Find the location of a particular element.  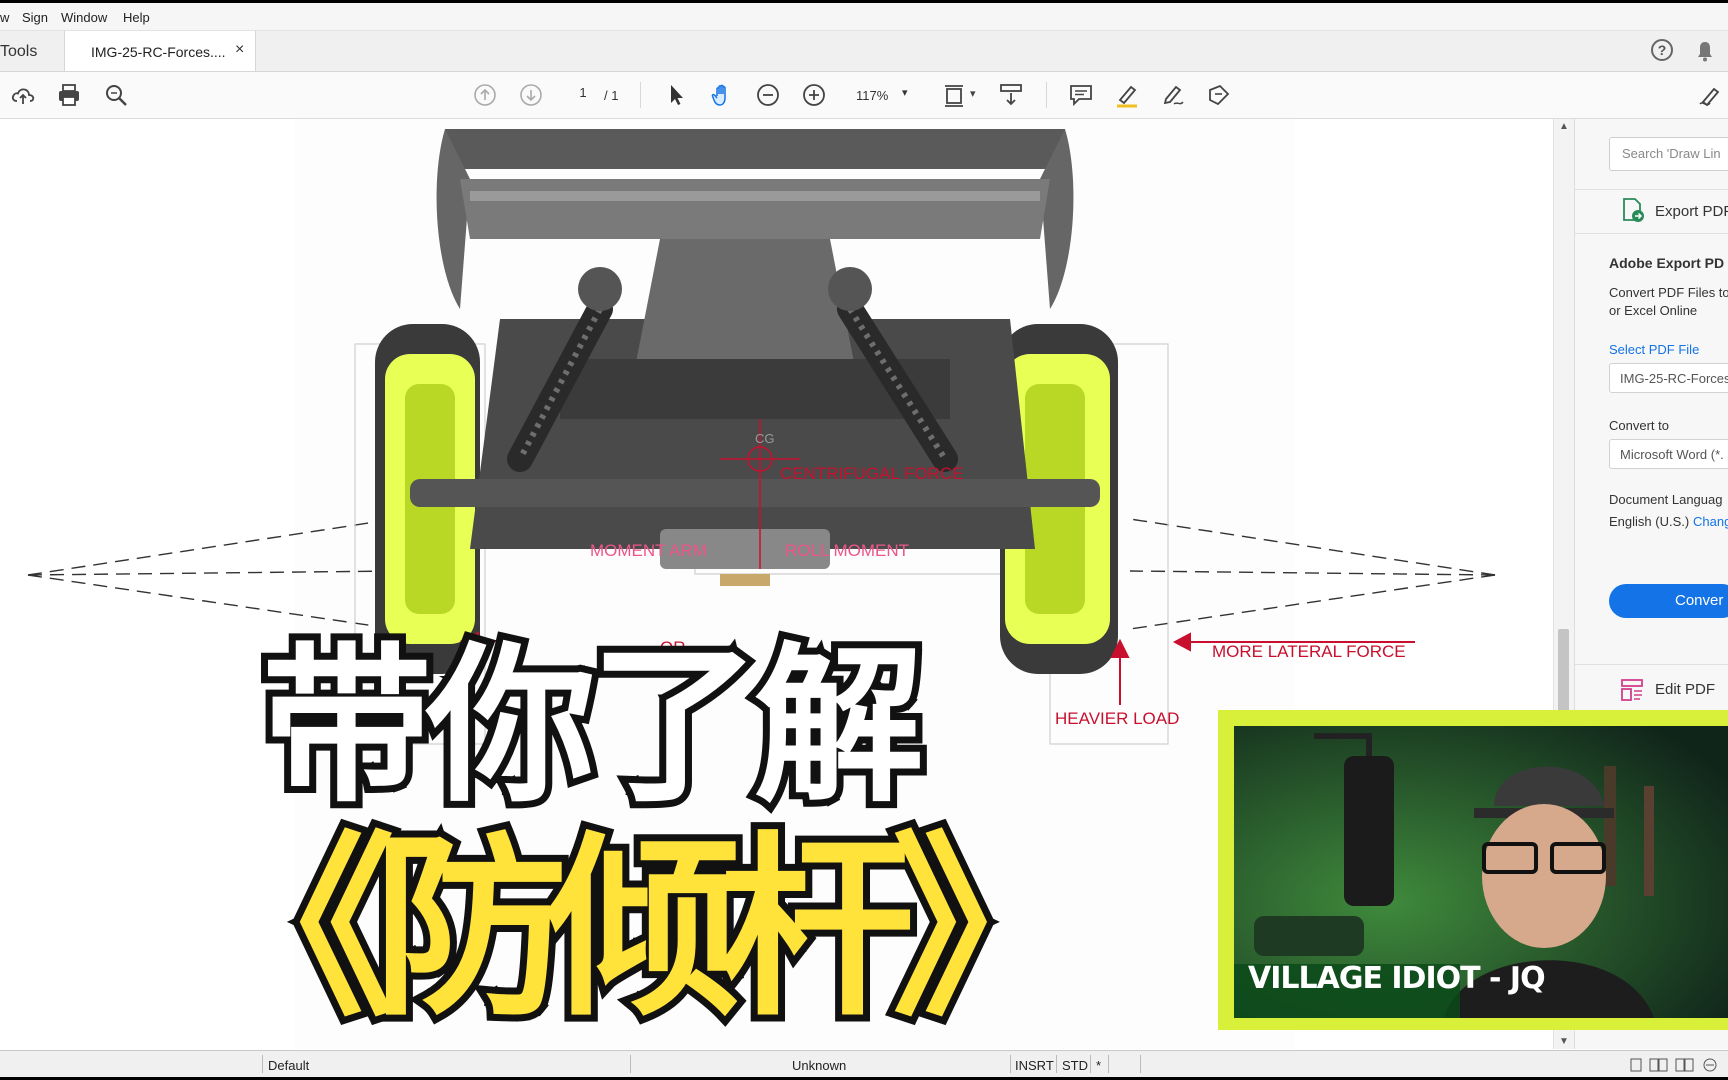

cloud-upload-icon is located at coordinates (23, 95).